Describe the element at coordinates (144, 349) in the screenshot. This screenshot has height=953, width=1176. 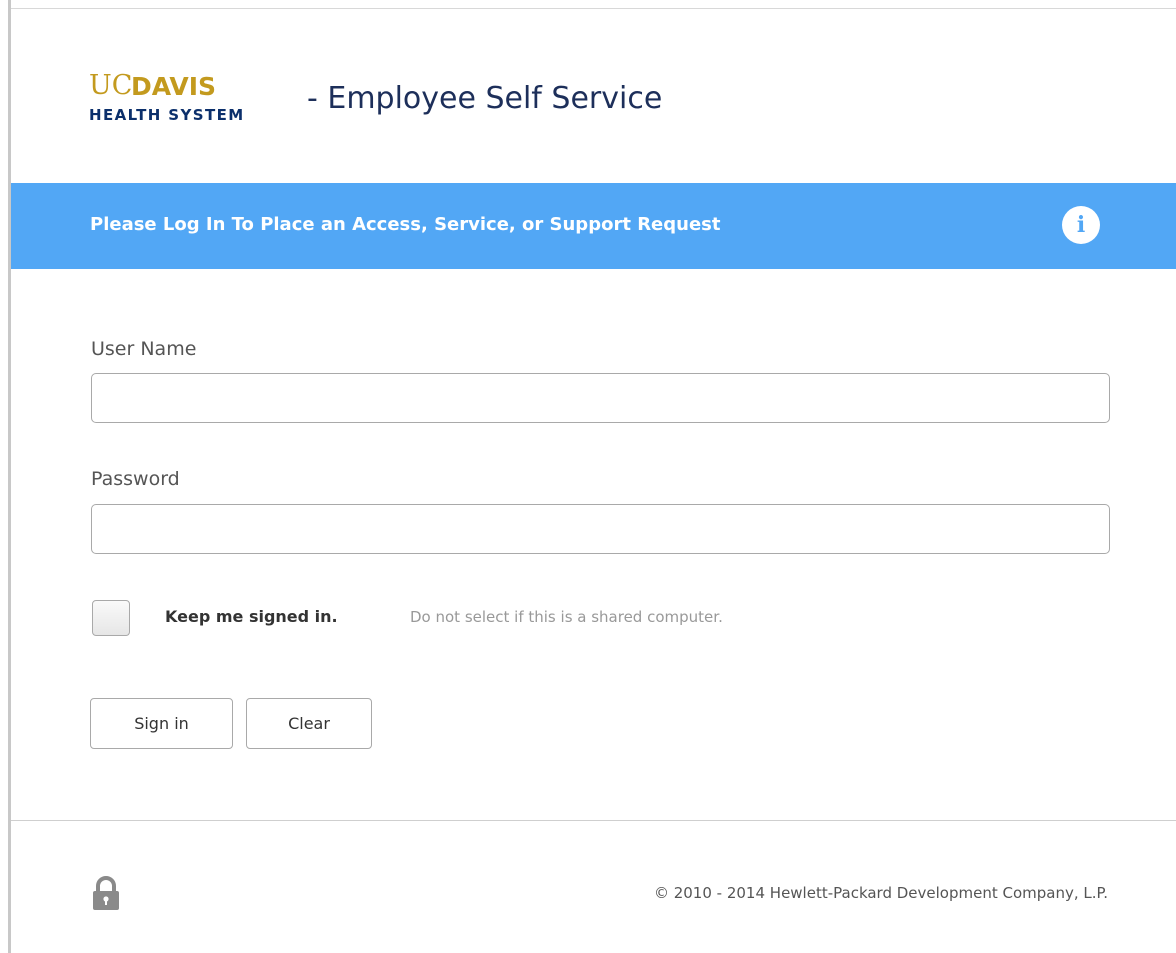
I see `username-label: User Name` at that location.